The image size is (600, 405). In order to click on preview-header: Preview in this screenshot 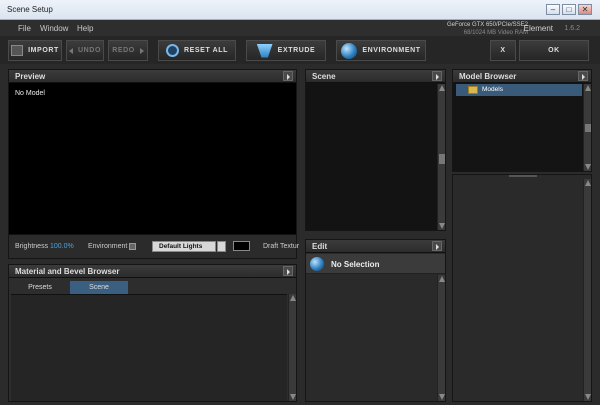, I will do `click(152, 76)`.